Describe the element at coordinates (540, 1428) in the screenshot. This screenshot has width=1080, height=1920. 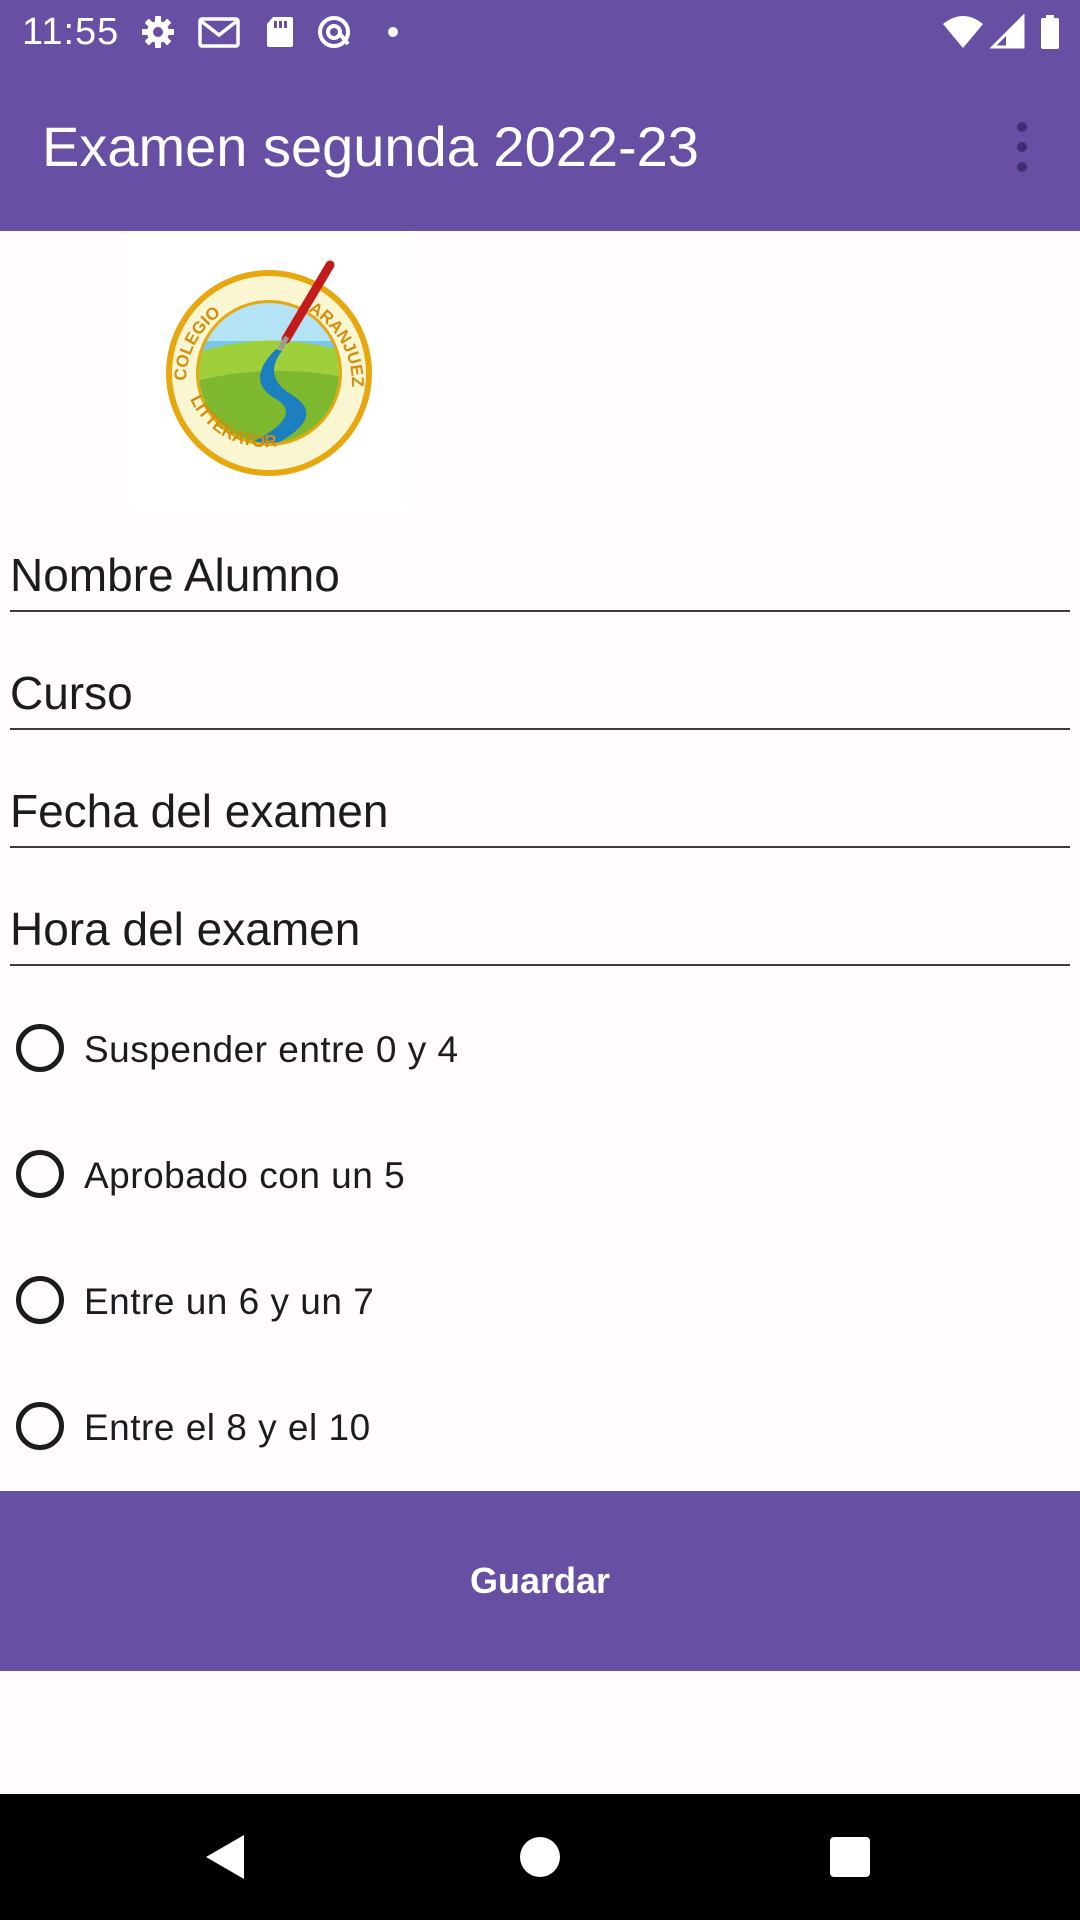
I see `radio-option-8-10: Entre el 8 y el 10` at that location.